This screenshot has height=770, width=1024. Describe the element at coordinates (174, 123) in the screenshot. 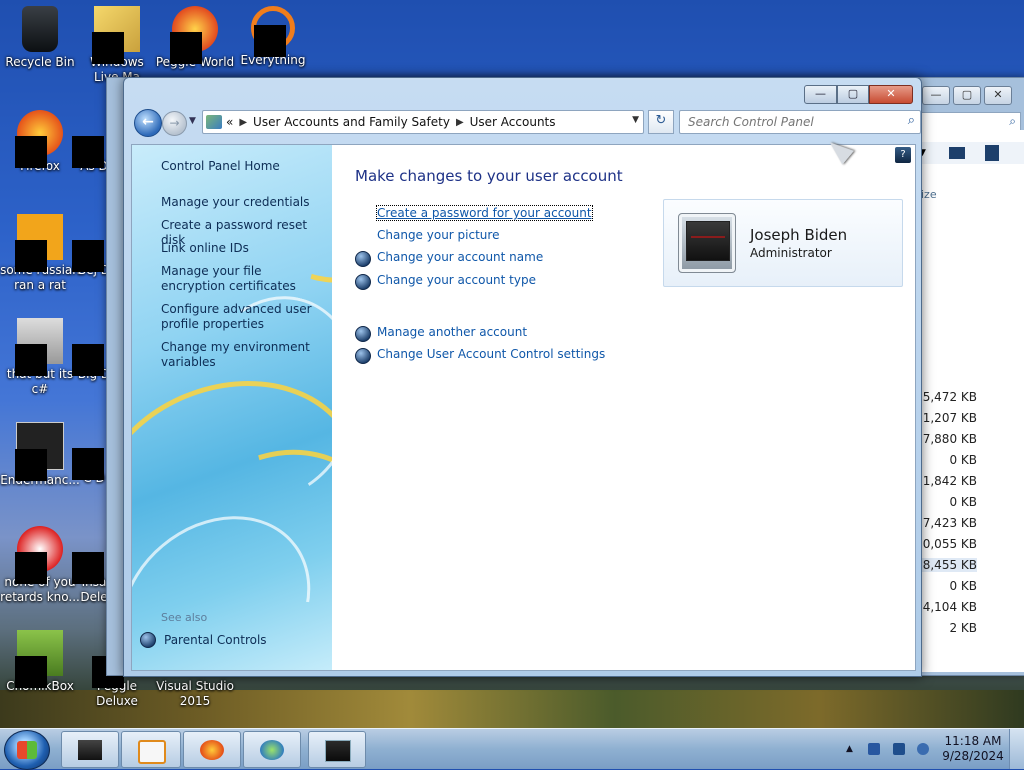

I see `forward-button: →` at that location.